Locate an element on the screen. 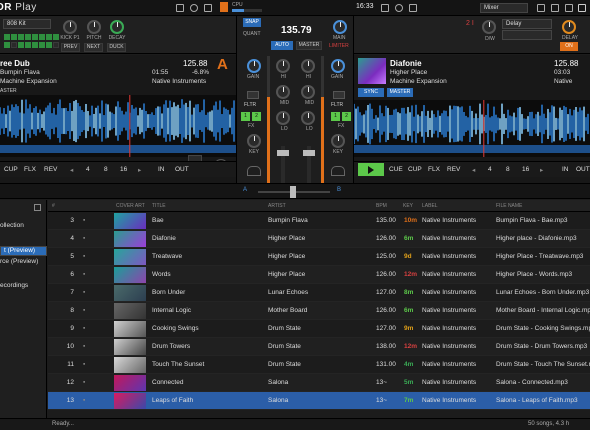  col-header: COVER ART is located at coordinates (130, 206).